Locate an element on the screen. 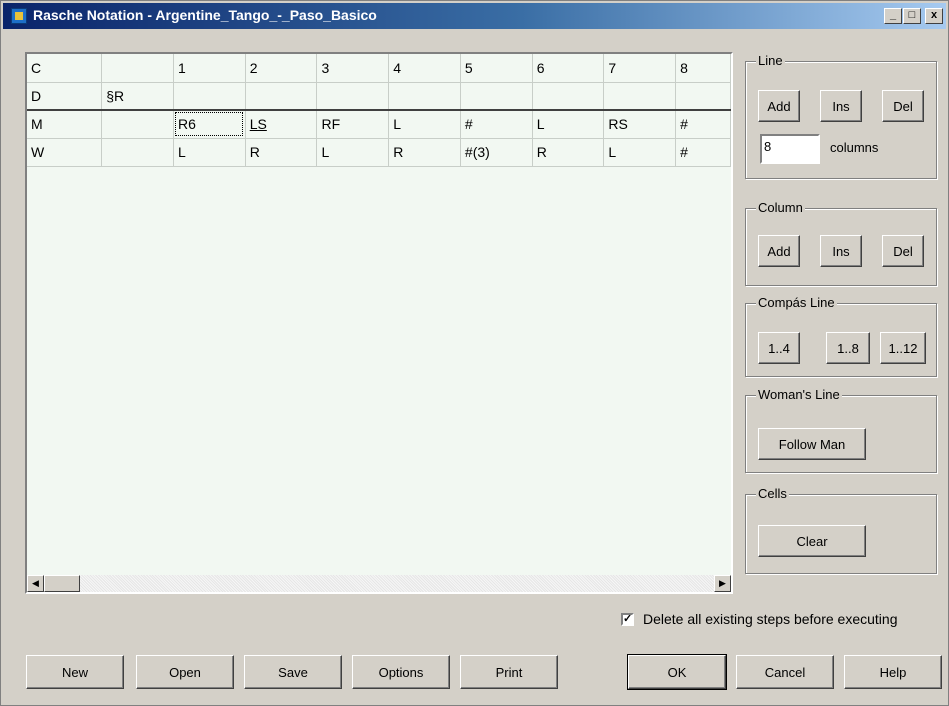 The image size is (949, 706). cells-group-label: Cells is located at coordinates (772, 493).